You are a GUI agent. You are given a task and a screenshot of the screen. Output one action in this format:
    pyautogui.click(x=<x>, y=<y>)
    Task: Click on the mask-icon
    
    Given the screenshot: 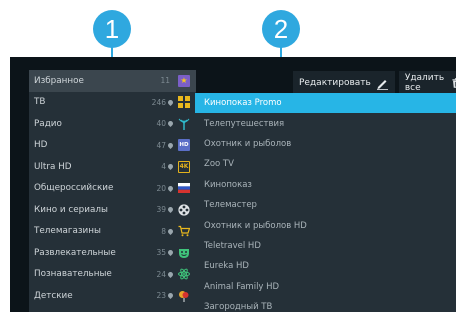 What is the action you would take?
    pyautogui.click(x=184, y=253)
    